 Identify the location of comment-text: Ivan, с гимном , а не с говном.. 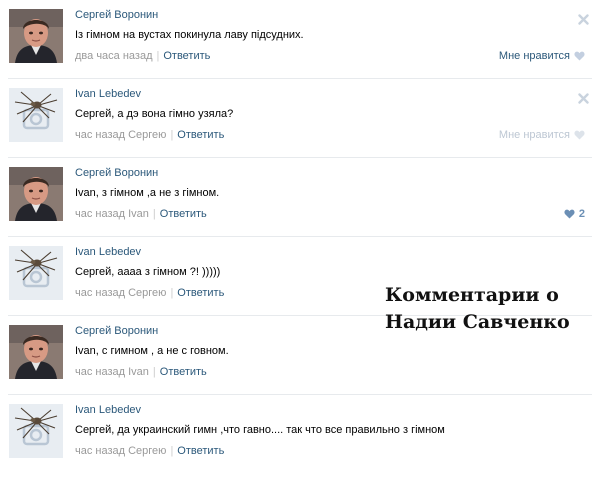
(152, 351).